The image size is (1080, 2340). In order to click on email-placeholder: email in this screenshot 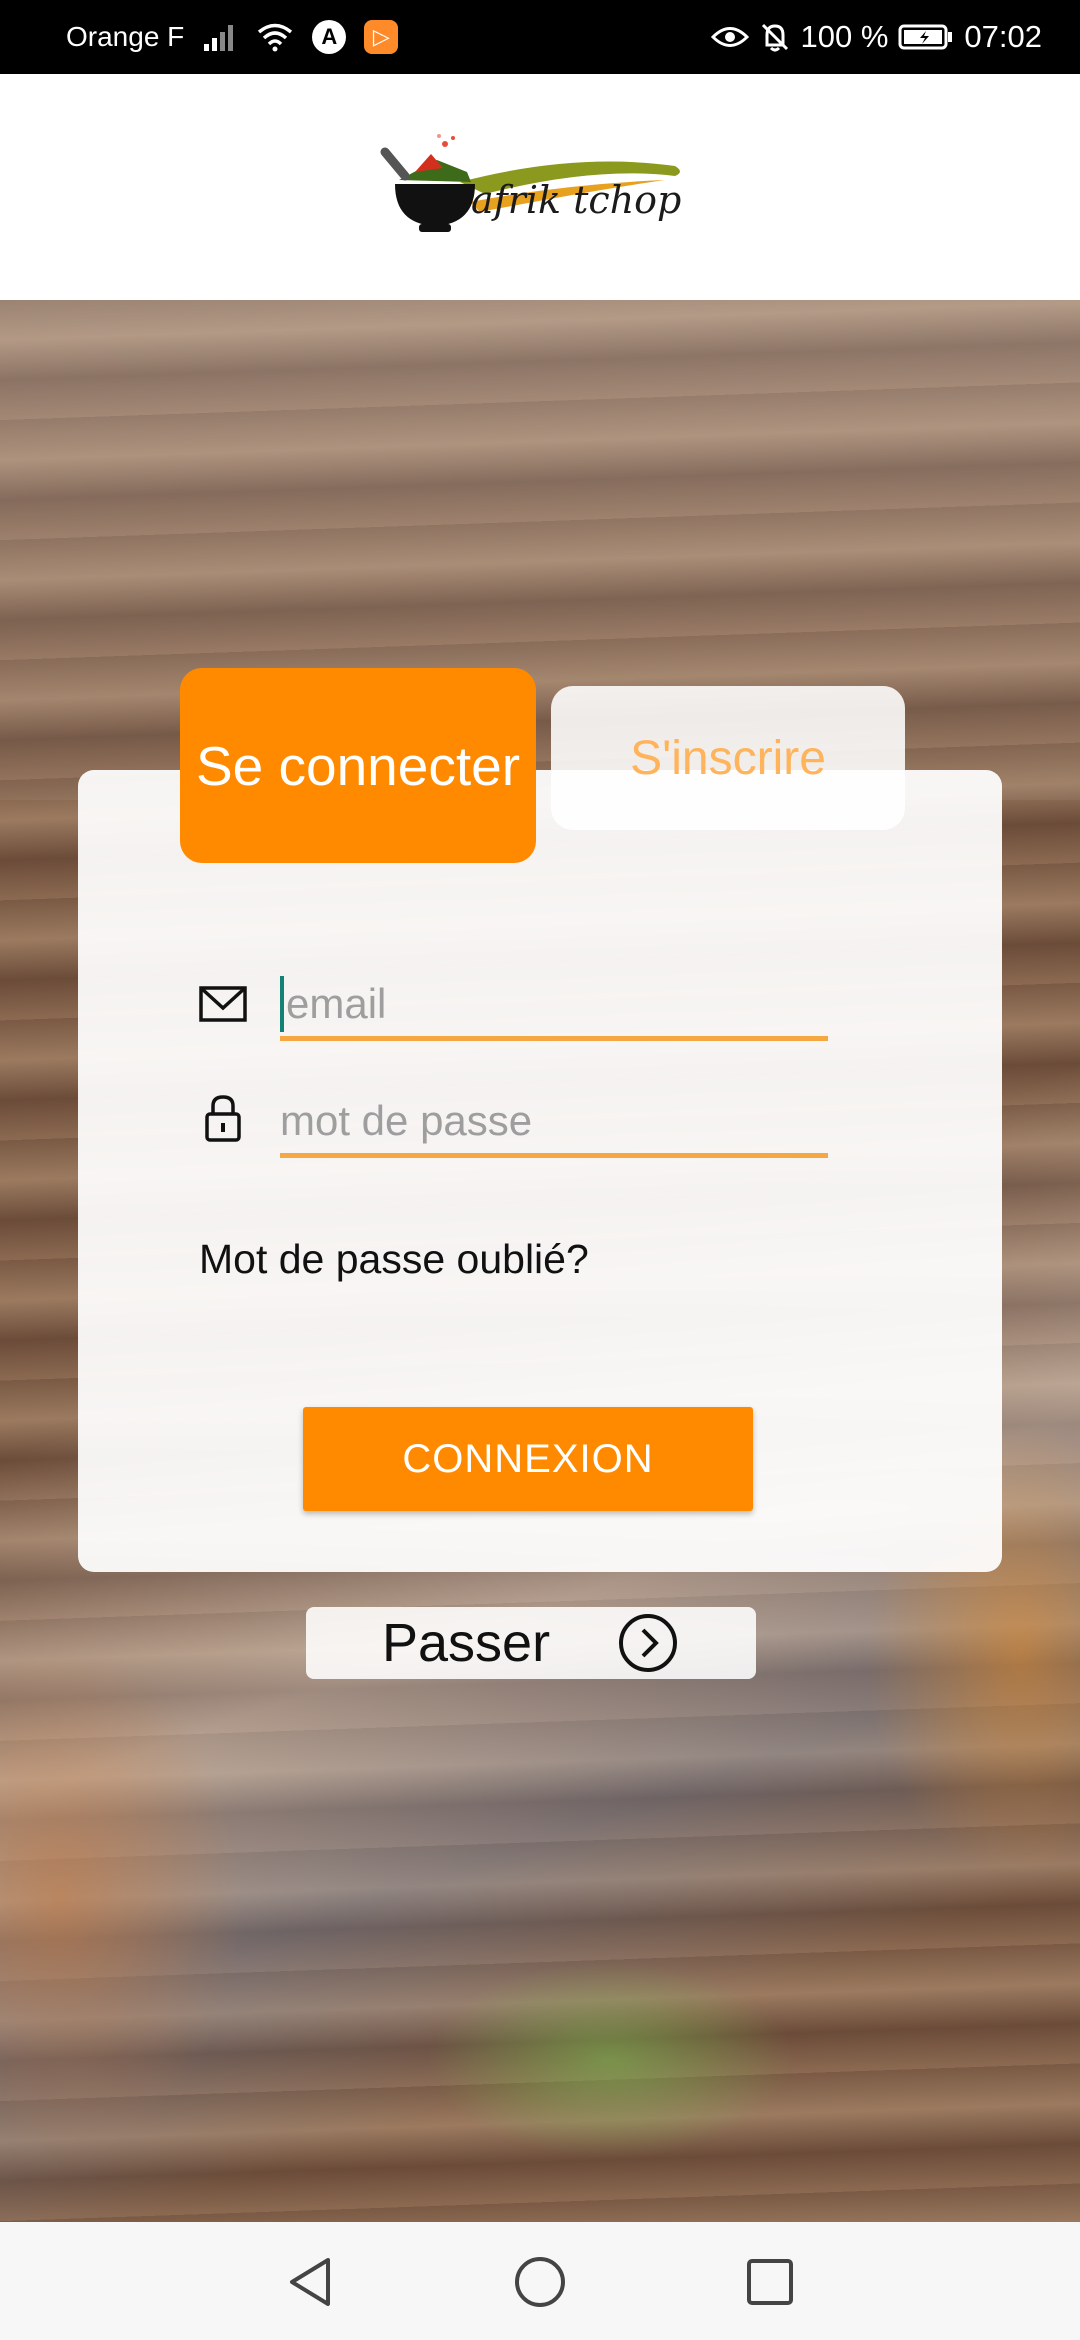, I will do `click(336, 1003)`.